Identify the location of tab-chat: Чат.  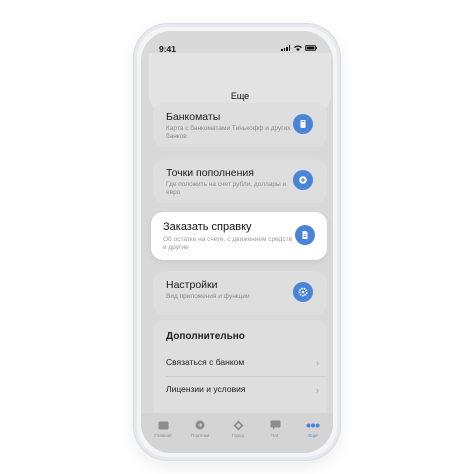
(275, 428).